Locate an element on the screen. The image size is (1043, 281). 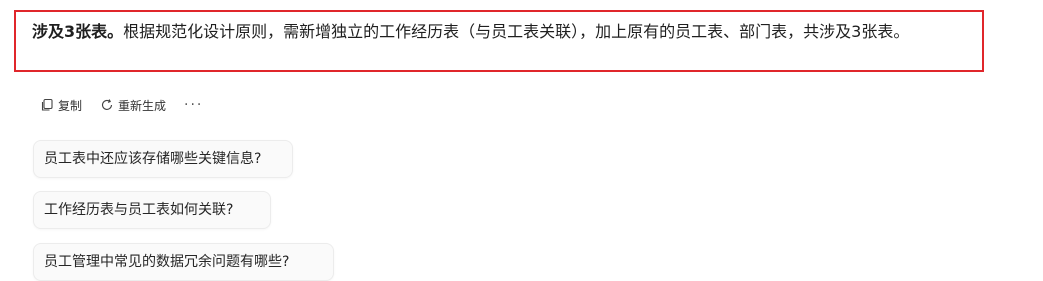
answer-action-bar: 复制 重新生成 ··· is located at coordinates (121, 105).